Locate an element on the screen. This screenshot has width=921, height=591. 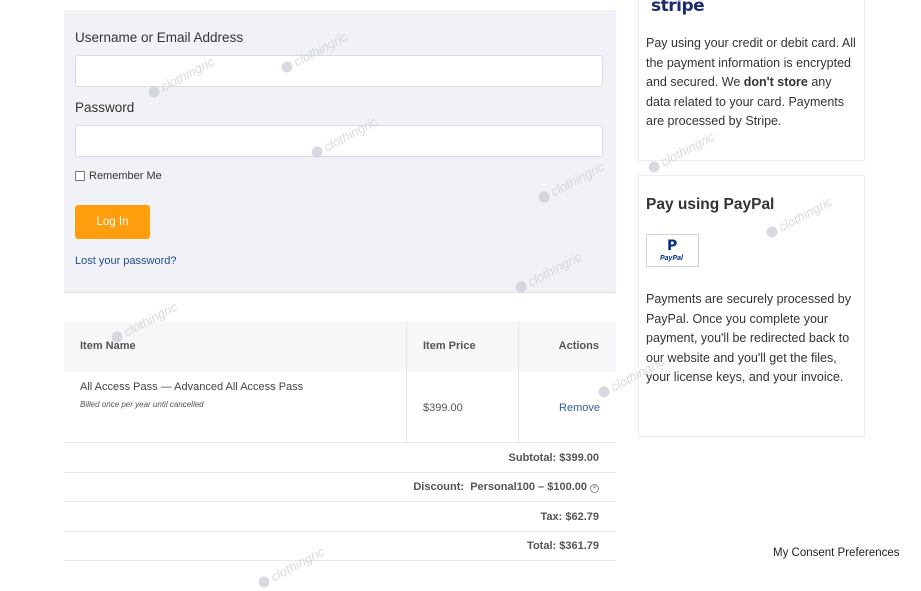
subtotal: Subtotal: $399.00 is located at coordinates (553, 458).